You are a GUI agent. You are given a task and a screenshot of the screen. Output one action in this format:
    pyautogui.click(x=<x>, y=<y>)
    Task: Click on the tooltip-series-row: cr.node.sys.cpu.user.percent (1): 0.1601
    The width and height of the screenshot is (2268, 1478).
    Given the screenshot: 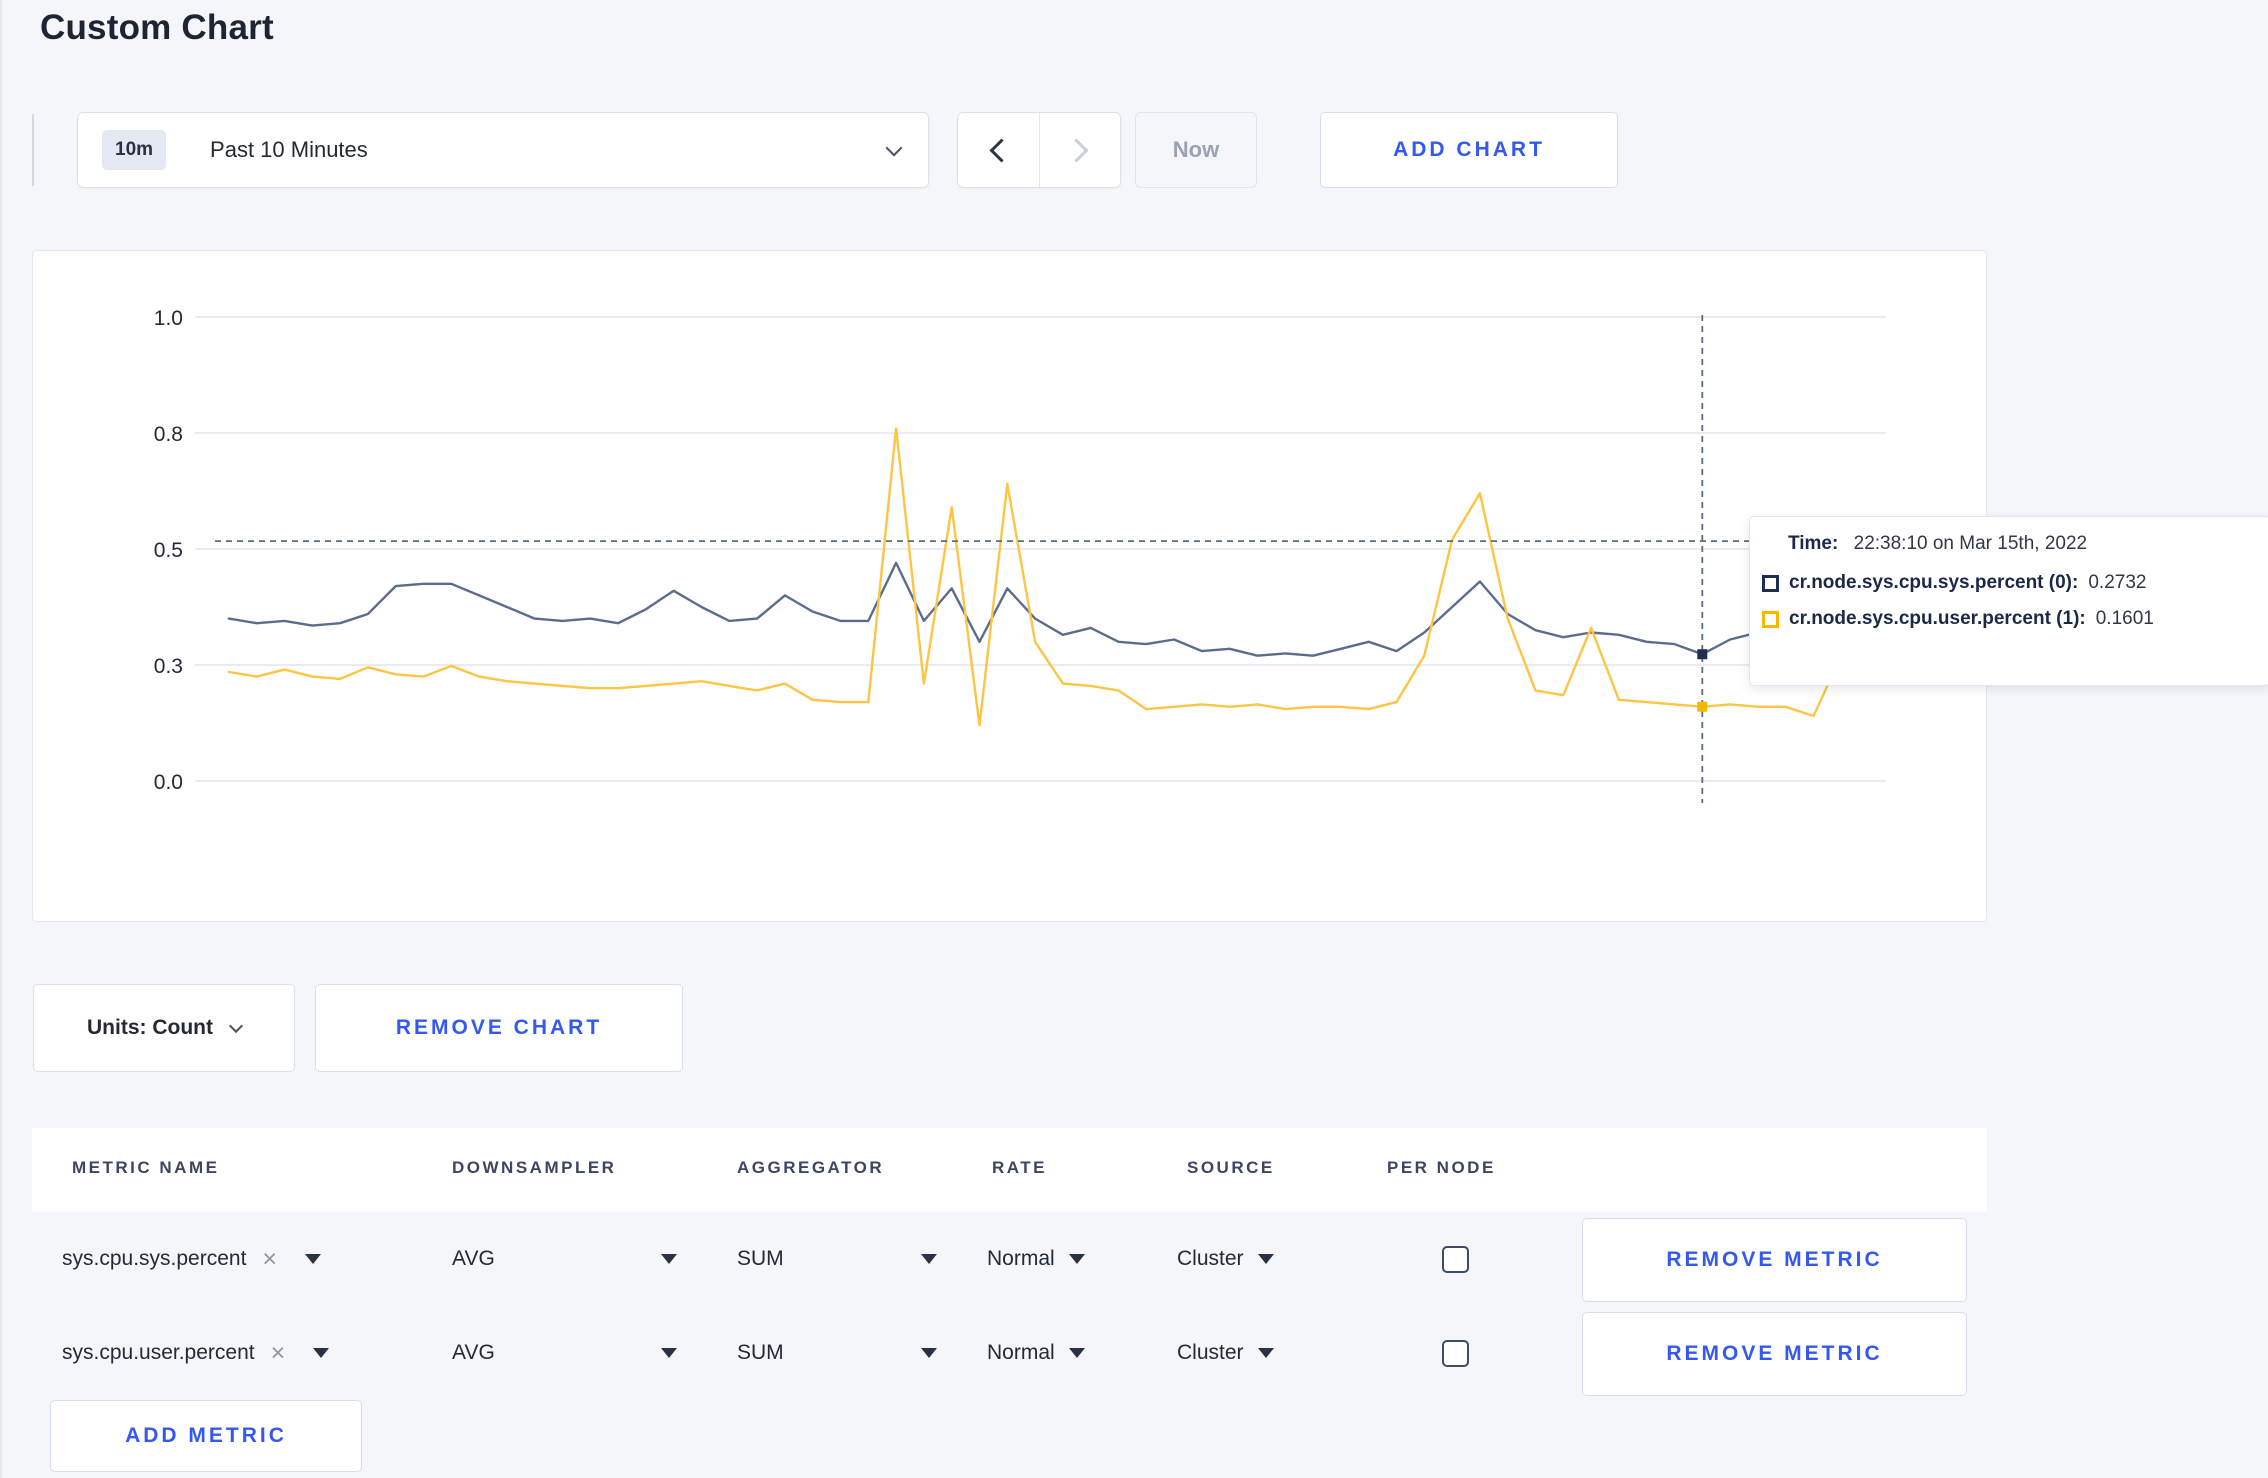 What is the action you would take?
    pyautogui.click(x=2008, y=619)
    